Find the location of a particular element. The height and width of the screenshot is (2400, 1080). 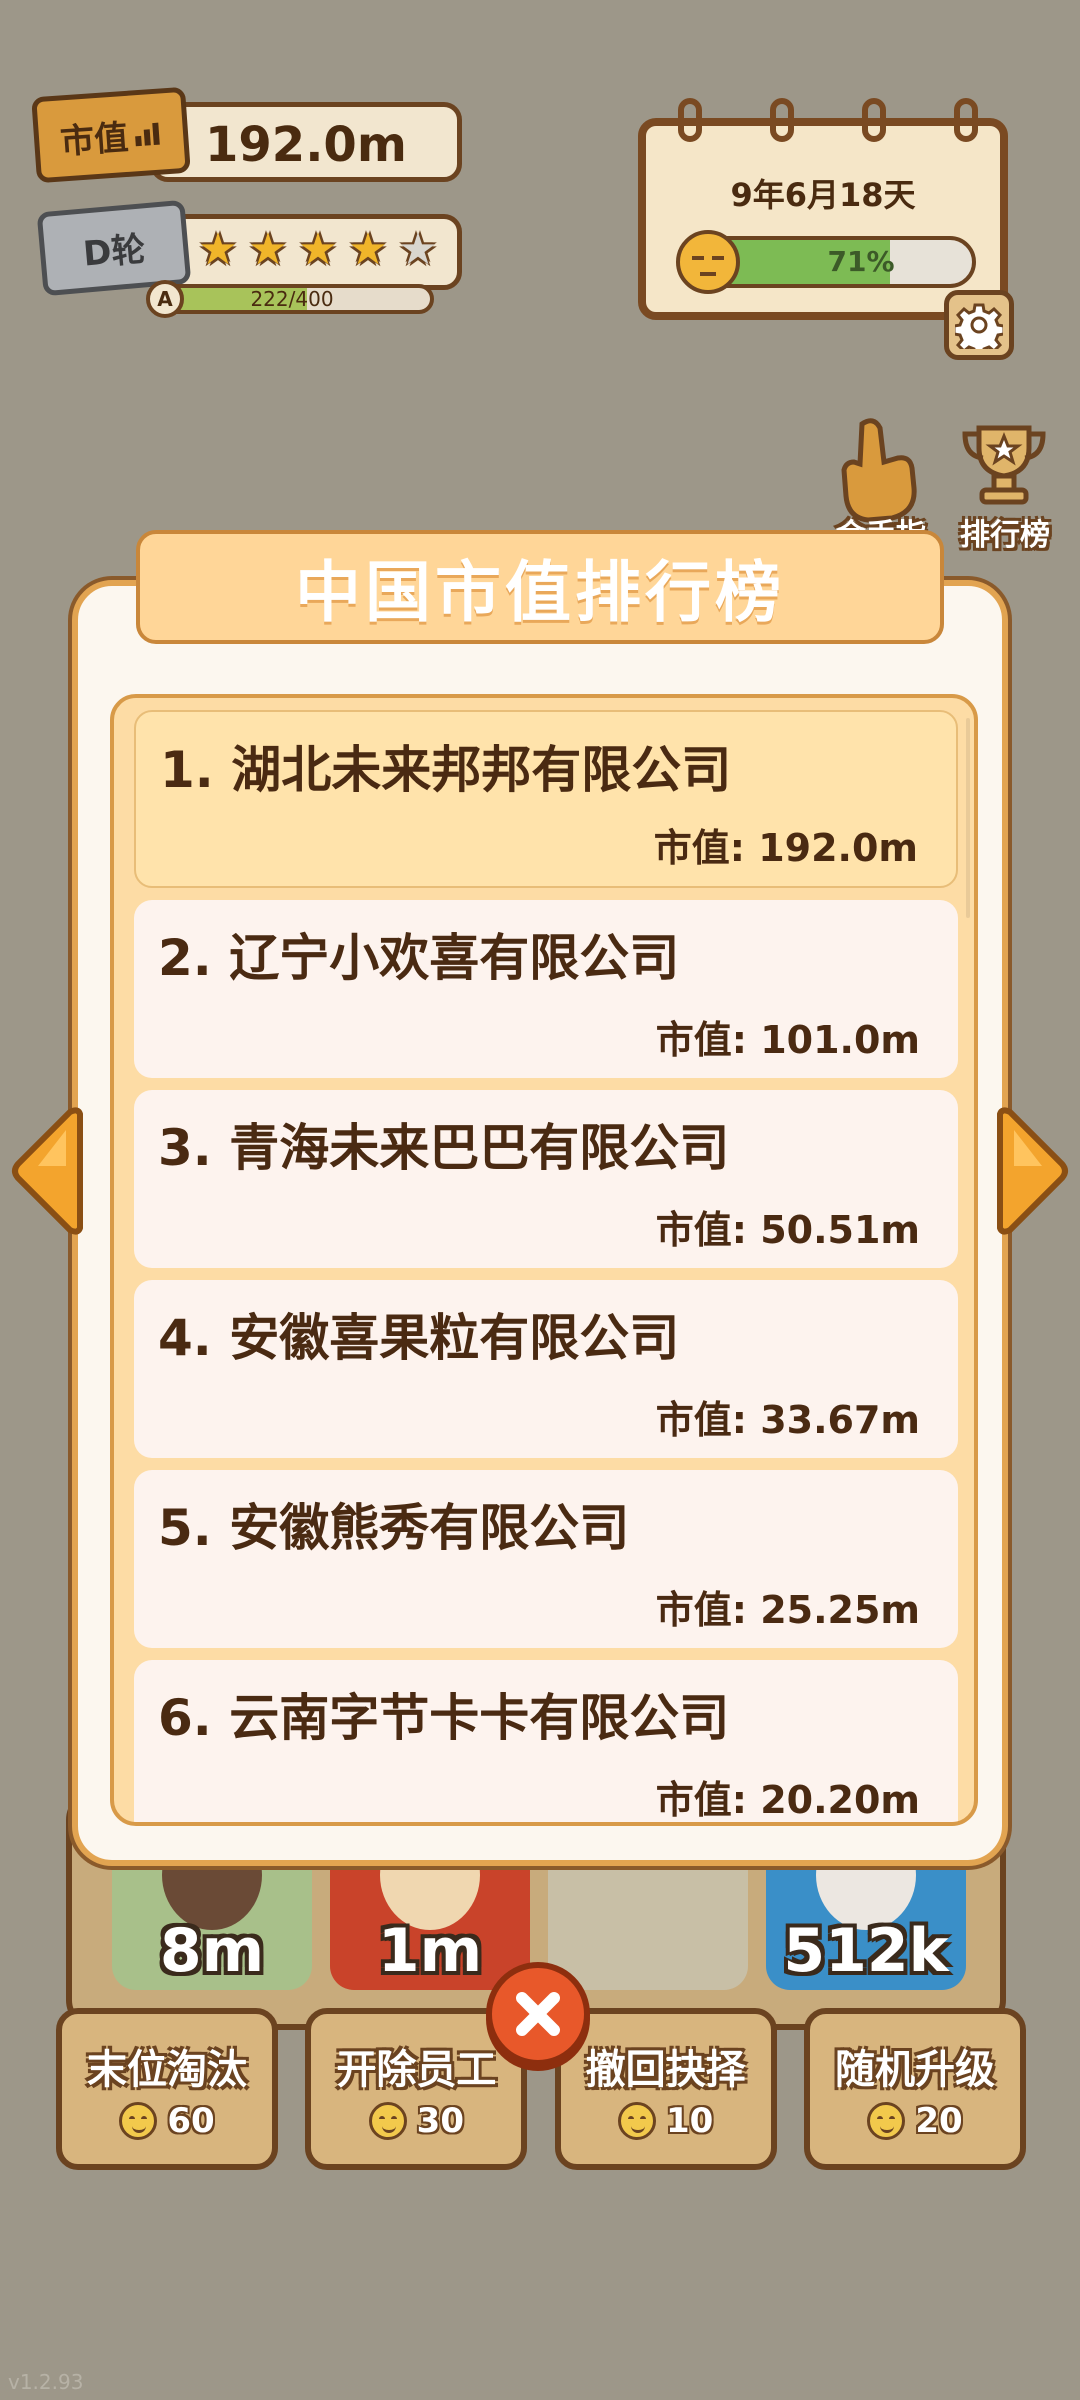

action-title: 随机升级 is located at coordinates (914, 2070).